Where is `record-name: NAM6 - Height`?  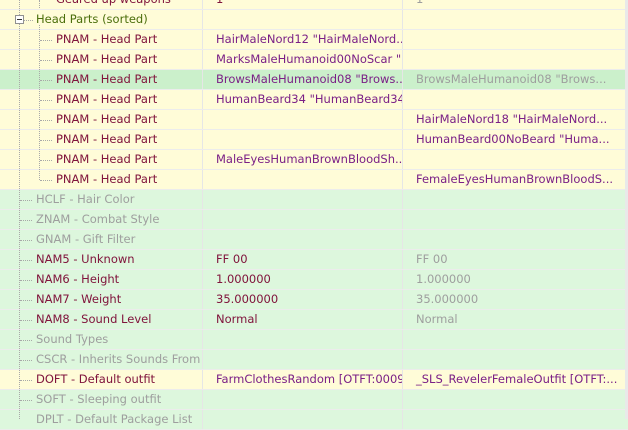
record-name: NAM6 - Height is located at coordinates (78, 279).